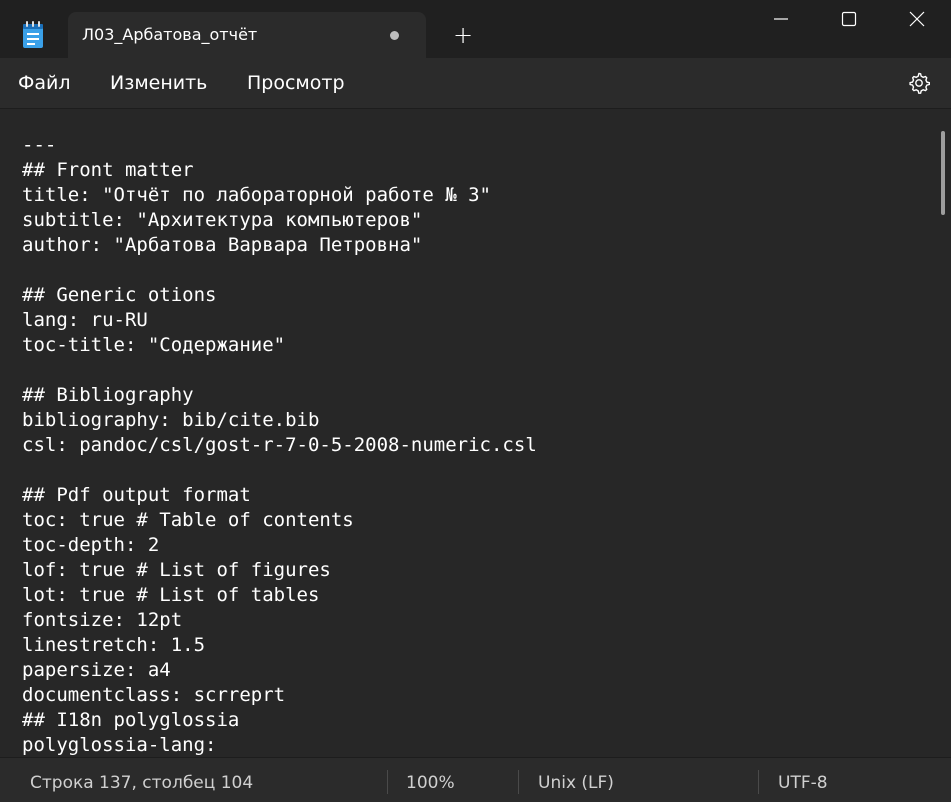 The width and height of the screenshot is (951, 802). What do you see at coordinates (142, 783) in the screenshot?
I see `cursor-position: Строка 137, столбец 104` at bounding box center [142, 783].